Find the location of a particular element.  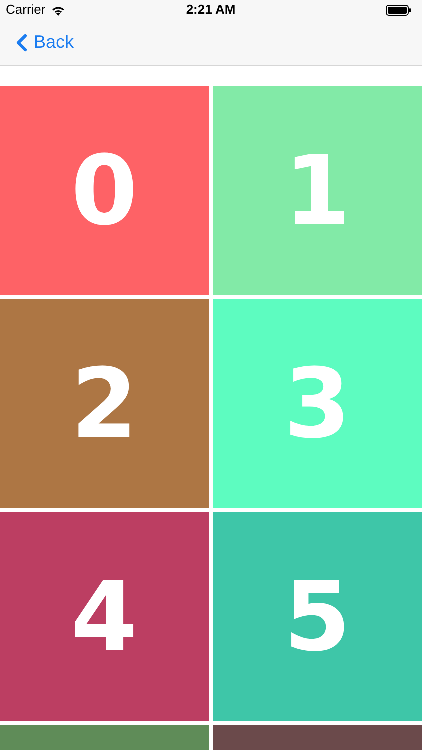

tile-number: 4 is located at coordinates (104, 616).